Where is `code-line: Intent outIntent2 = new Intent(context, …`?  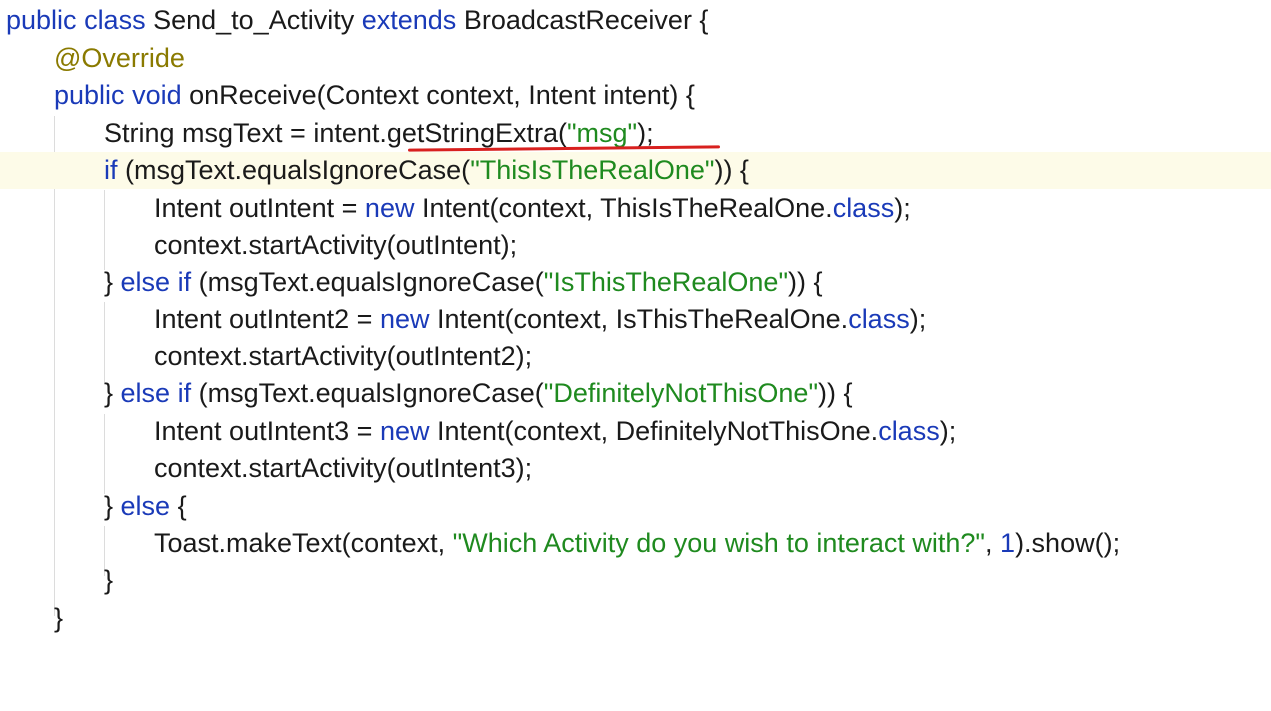 code-line: Intent outIntent2 = new Intent(context, … is located at coordinates (635, 319).